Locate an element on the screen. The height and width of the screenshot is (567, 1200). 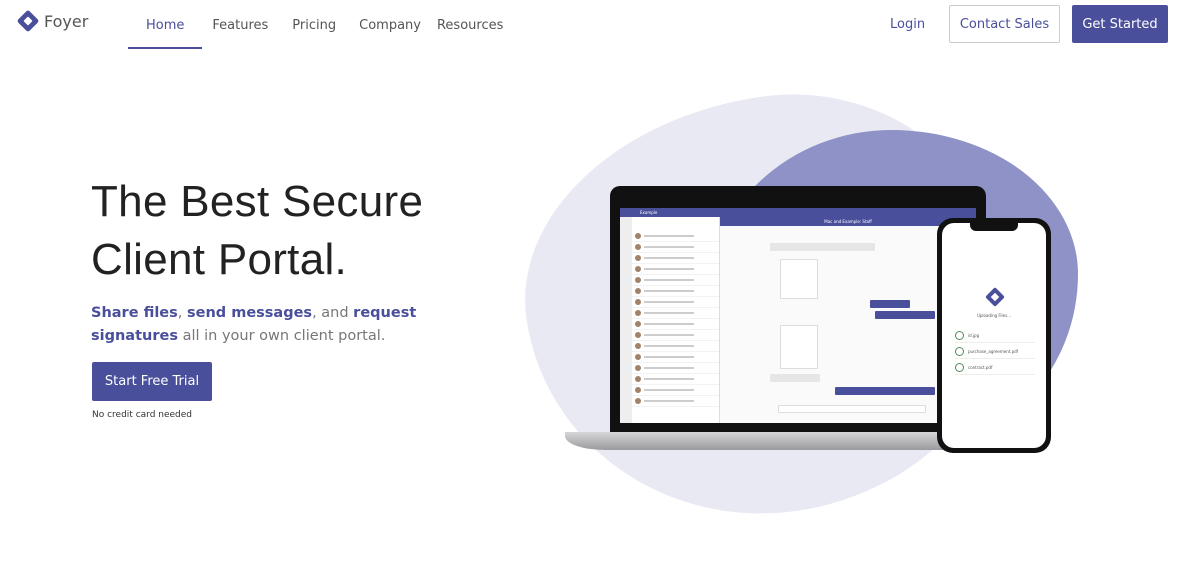
id-attachment is located at coordinates (799, 347).